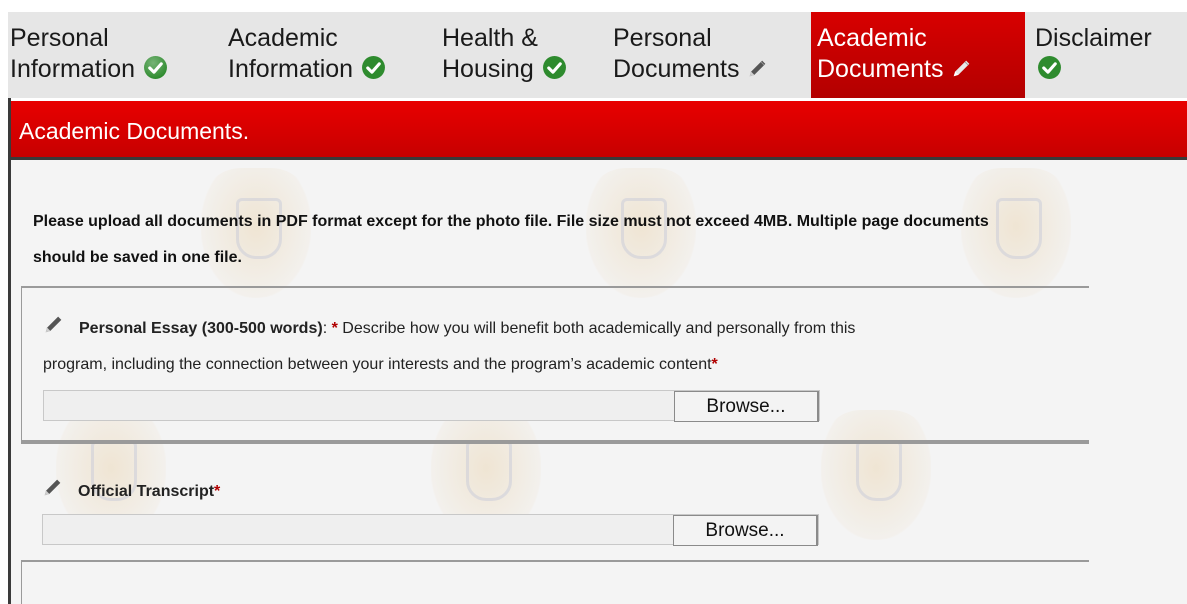  Describe the element at coordinates (146, 491) in the screenshot. I see `document-title: Official Transcript` at that location.